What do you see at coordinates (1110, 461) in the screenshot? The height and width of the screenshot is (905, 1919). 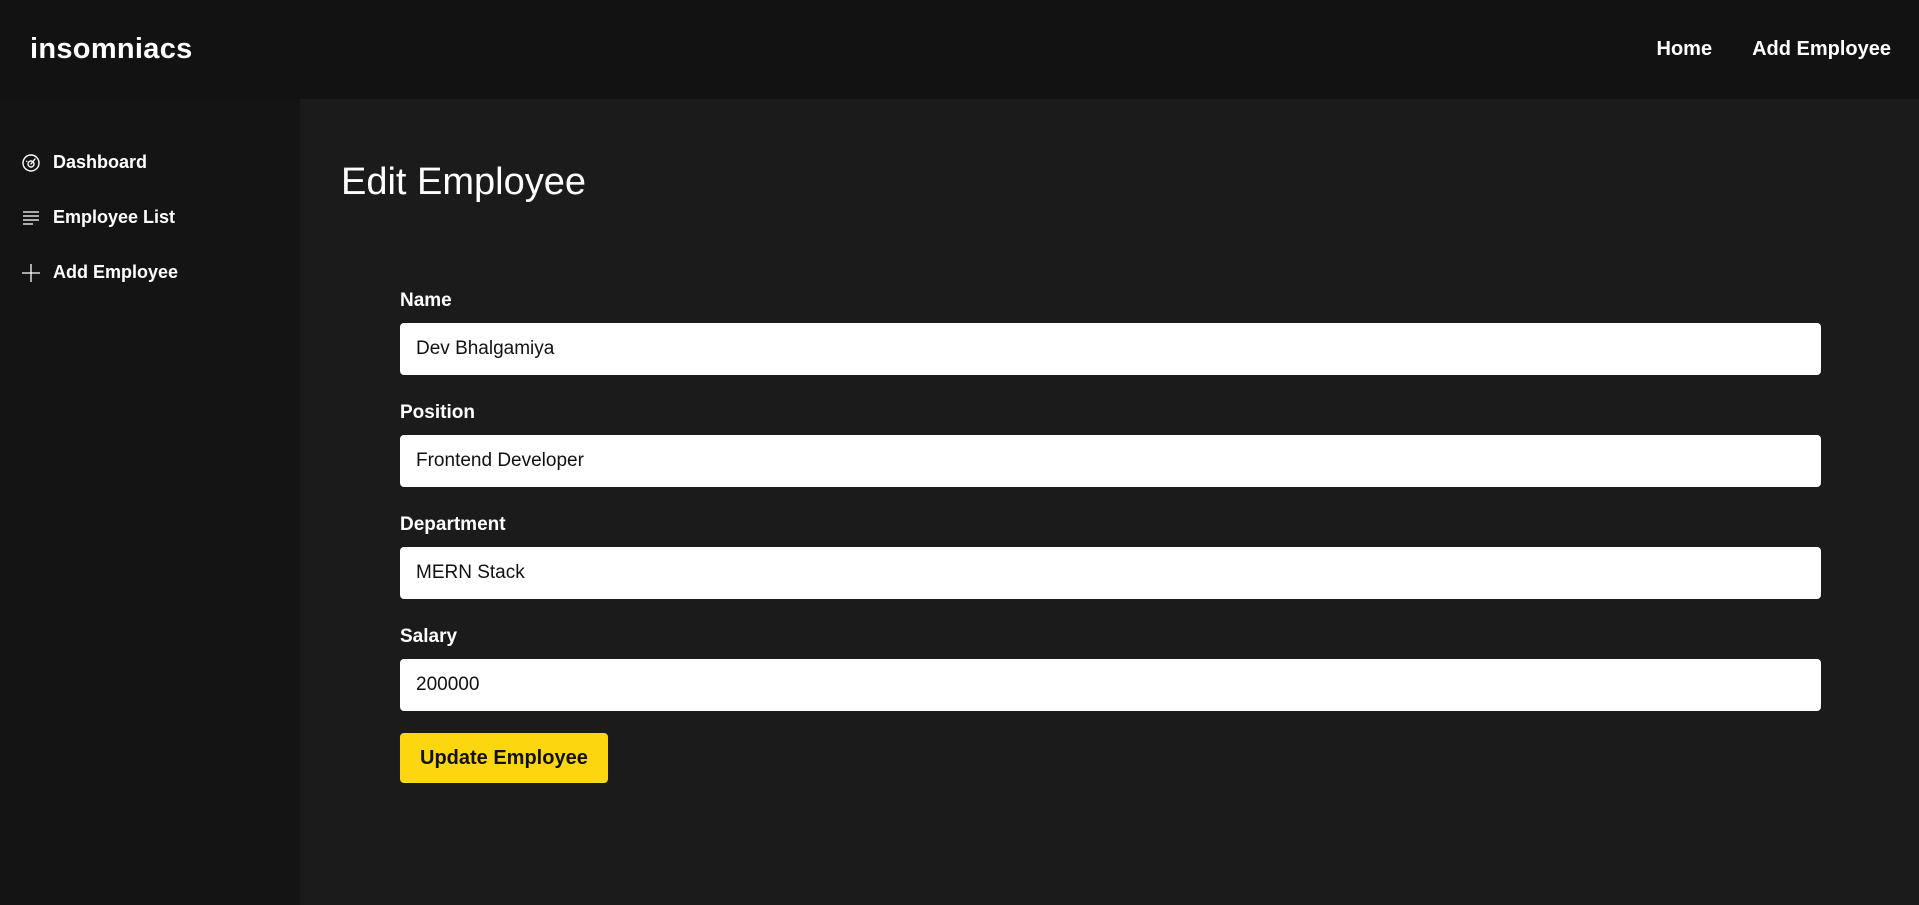 I see `position-input` at bounding box center [1110, 461].